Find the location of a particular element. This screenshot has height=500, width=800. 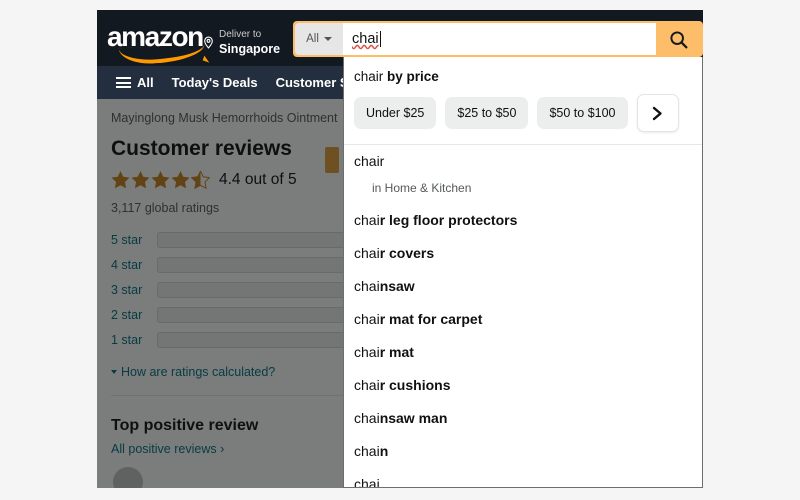

suggestion-item-0: chair is located at coordinates (523, 161).